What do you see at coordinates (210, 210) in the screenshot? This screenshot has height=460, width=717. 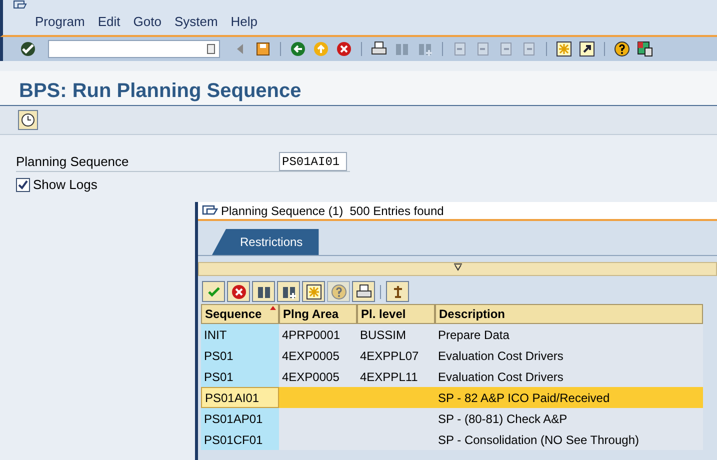 I see `window-icon` at bounding box center [210, 210].